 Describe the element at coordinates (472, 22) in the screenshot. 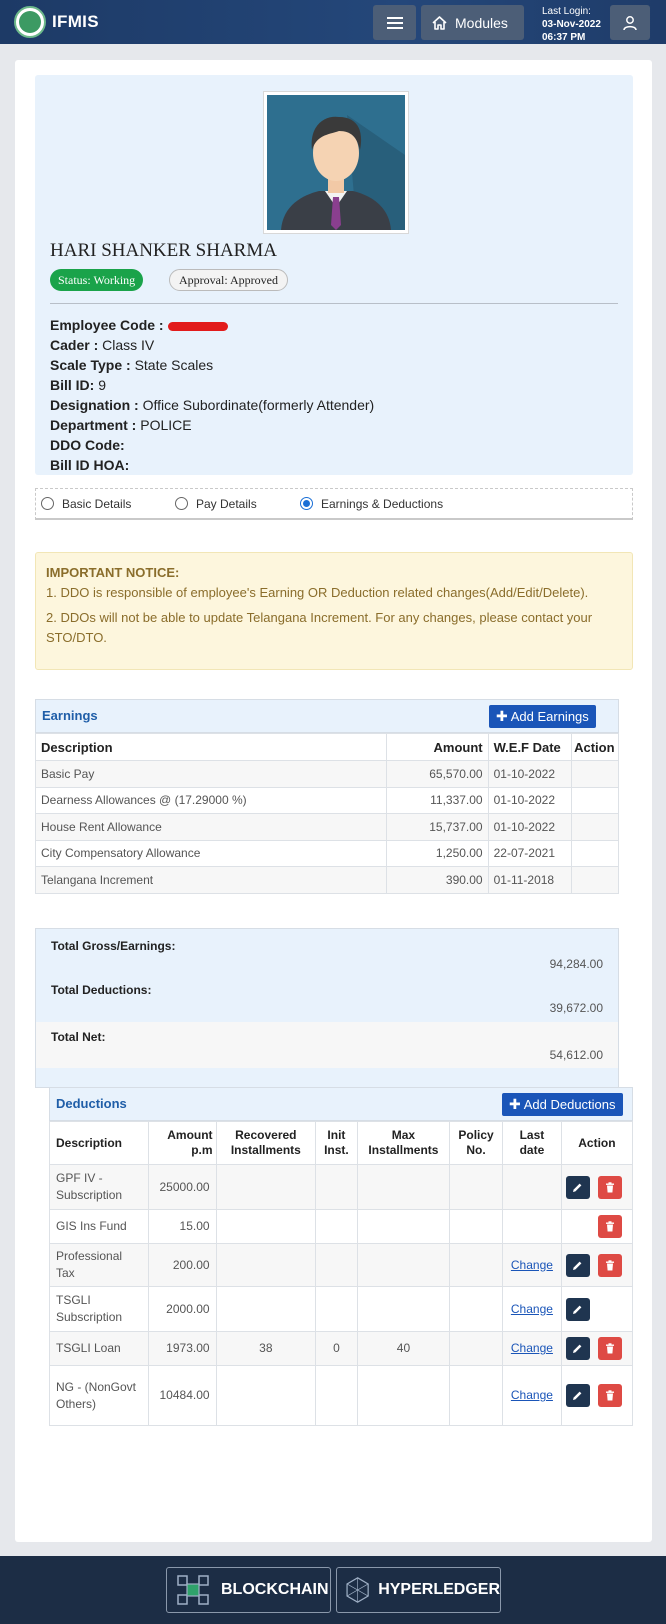

I see `modules-button: Modules` at that location.